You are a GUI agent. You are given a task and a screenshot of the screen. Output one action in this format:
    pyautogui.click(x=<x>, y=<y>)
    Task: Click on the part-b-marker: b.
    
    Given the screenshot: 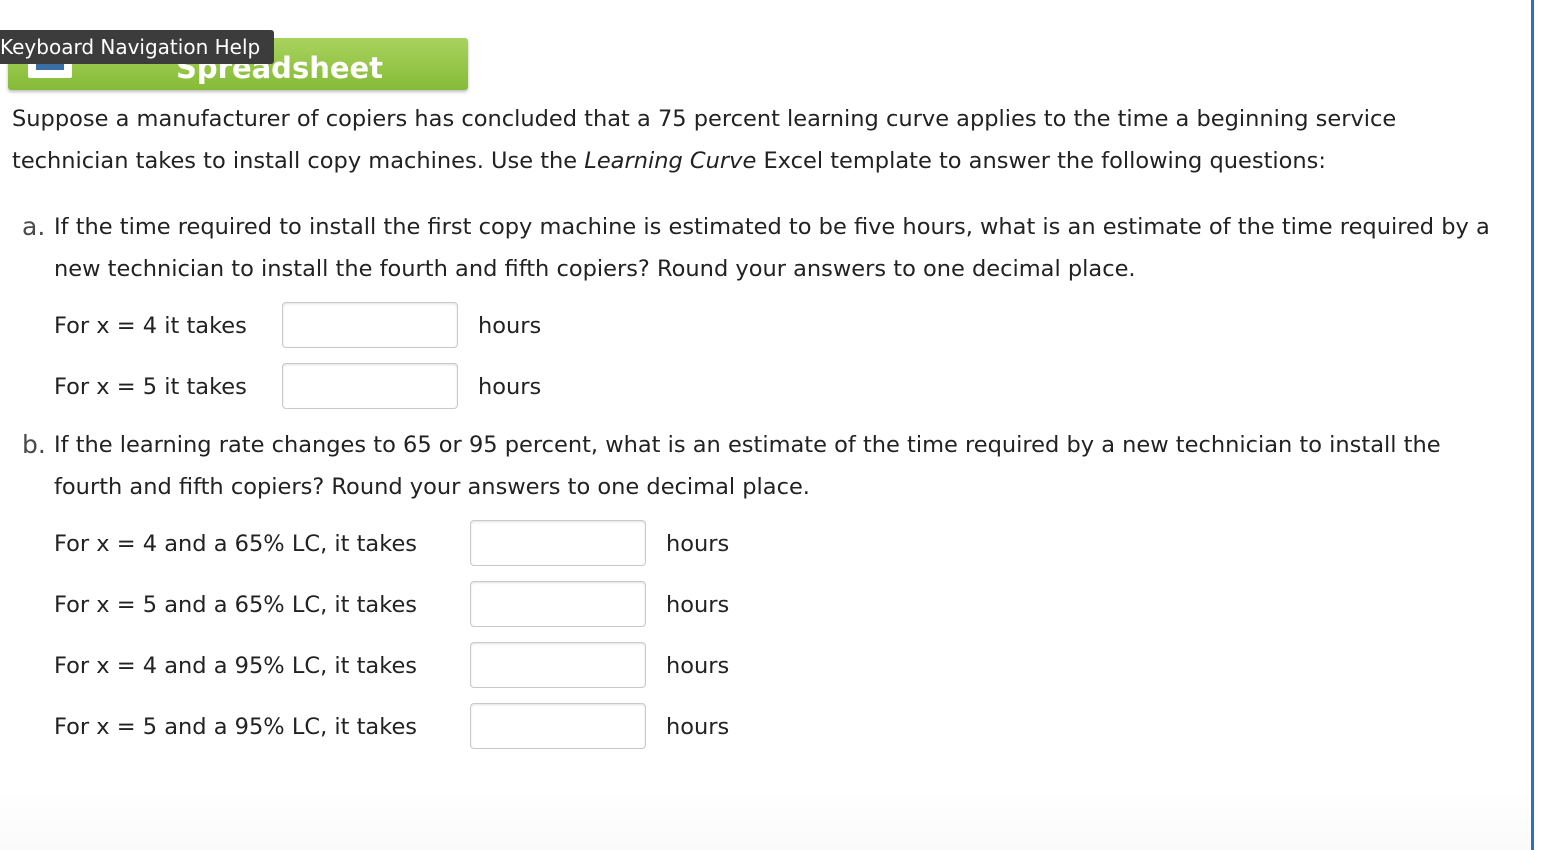 What is the action you would take?
    pyautogui.click(x=34, y=444)
    